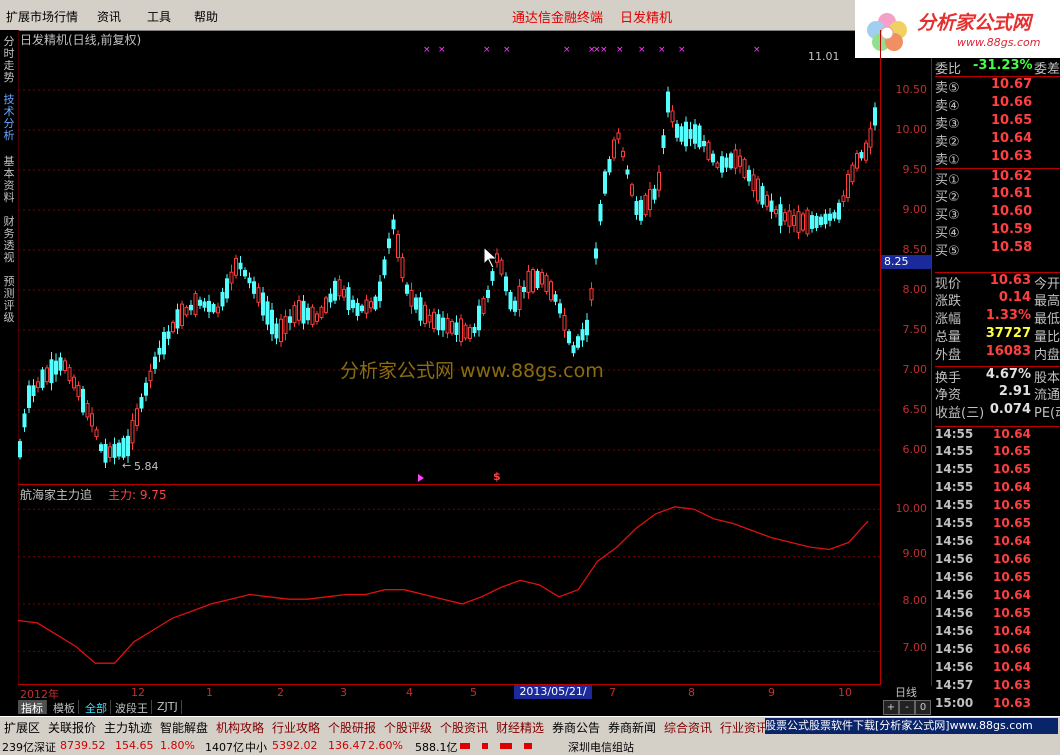 The height and width of the screenshot is (755, 1060). What do you see at coordinates (997, 453) in the screenshot?
I see `tick-row: 14:55 10.65` at bounding box center [997, 453].